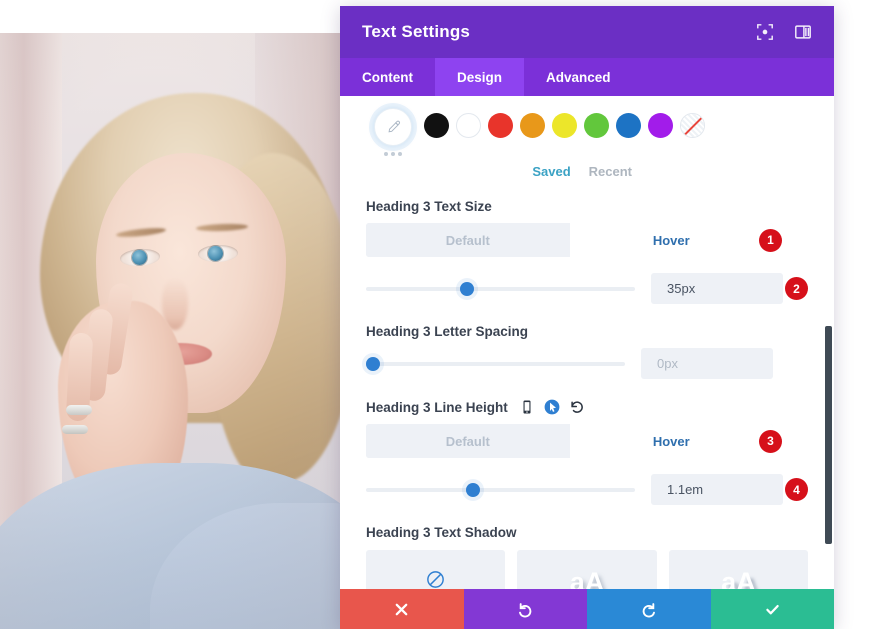 The image size is (880, 629). Describe the element at coordinates (784, 32) in the screenshot. I see `panel-header-actions` at that location.